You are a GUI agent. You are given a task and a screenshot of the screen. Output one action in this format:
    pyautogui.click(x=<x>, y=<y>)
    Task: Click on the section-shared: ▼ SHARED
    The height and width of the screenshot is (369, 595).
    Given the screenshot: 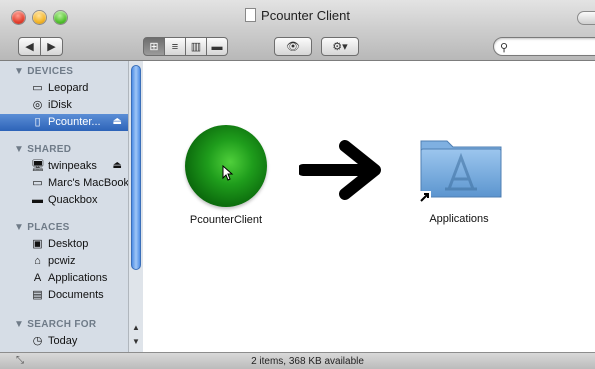 What is the action you would take?
    pyautogui.click(x=43, y=149)
    